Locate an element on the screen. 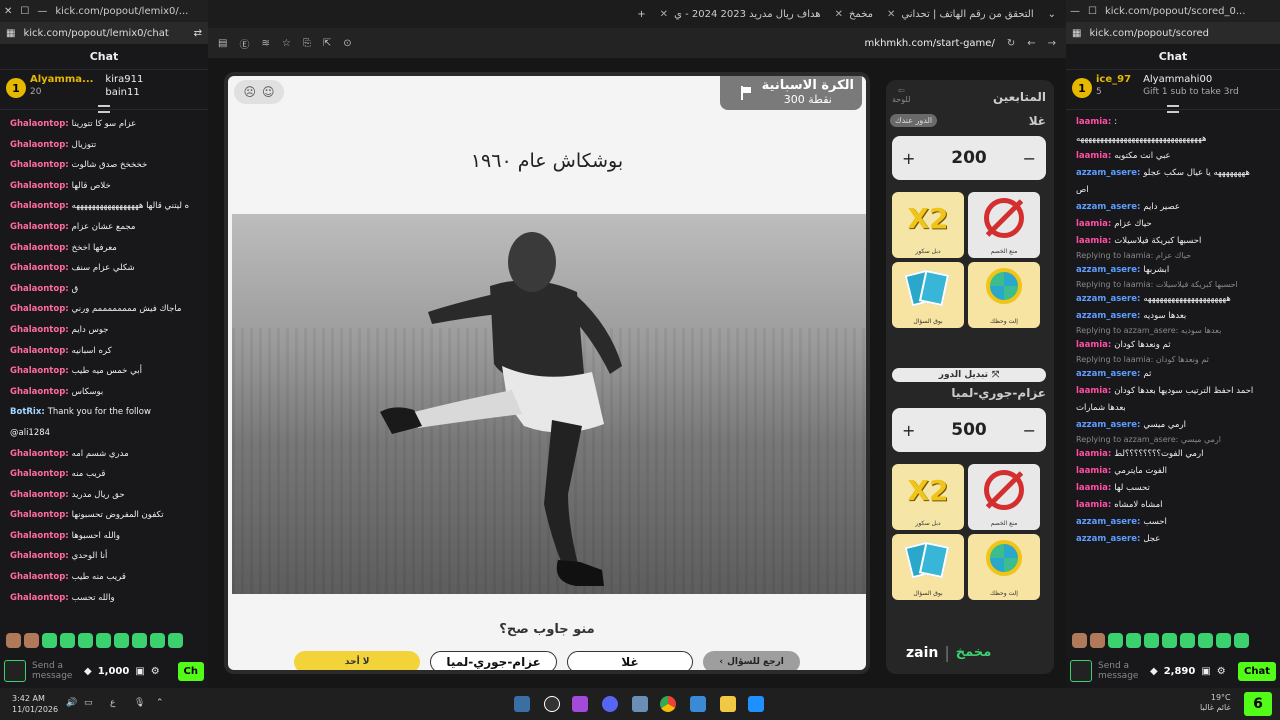 The image size is (1280, 720). brave-icon is located at coordinates (580, 704).